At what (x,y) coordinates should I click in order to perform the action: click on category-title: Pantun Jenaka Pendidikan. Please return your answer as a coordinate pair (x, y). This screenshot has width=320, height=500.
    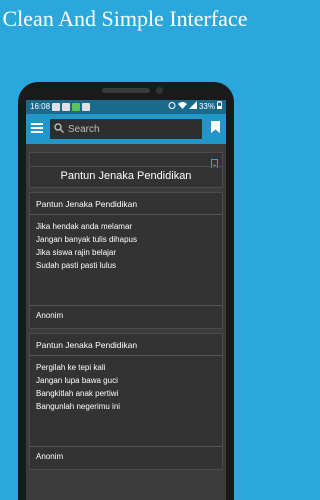
    Looking at the image, I should click on (126, 174).